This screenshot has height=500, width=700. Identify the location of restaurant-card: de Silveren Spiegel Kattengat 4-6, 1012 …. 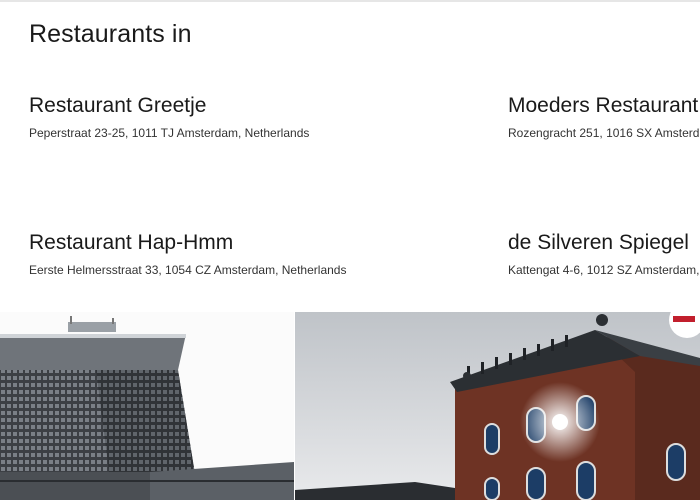
(604, 254).